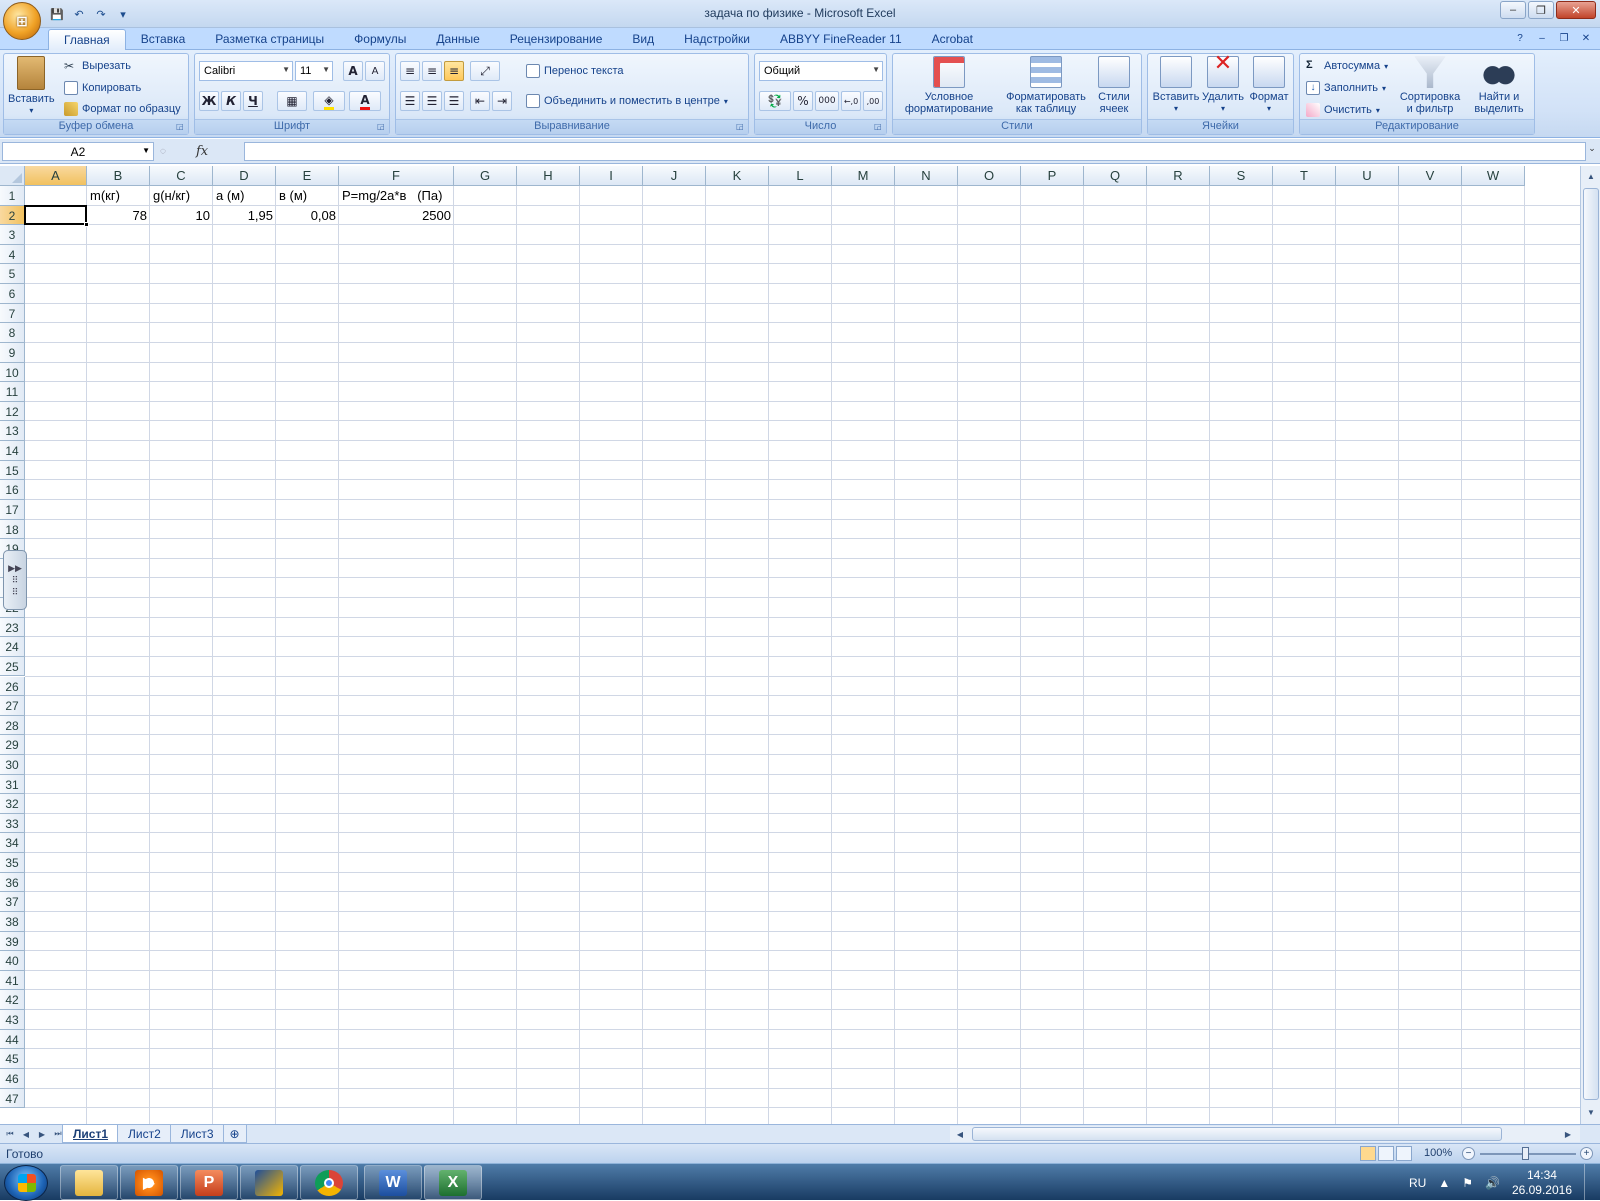  I want to click on name-box: A2 ▼, so click(78, 151).